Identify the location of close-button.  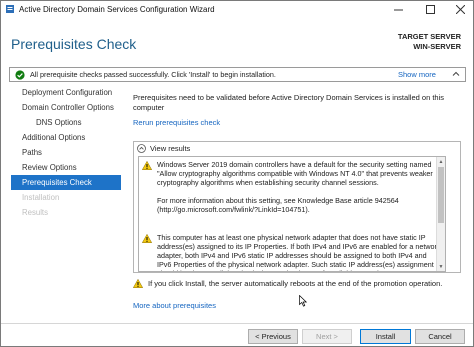
(459, 9).